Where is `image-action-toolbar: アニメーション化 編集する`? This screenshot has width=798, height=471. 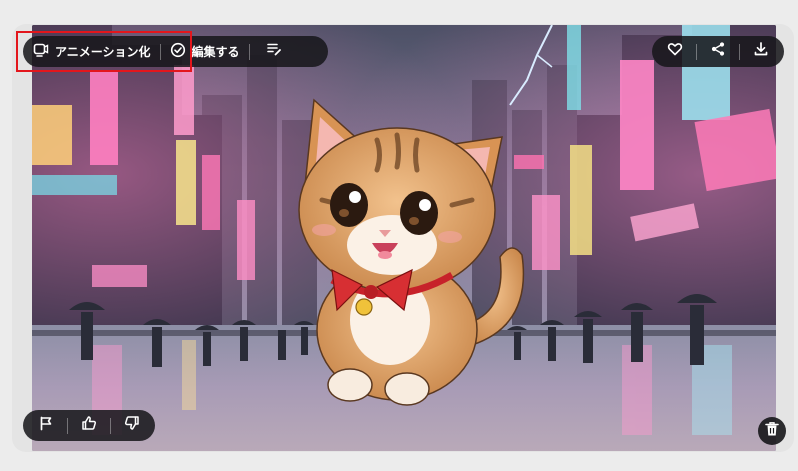 image-action-toolbar: アニメーション化 編集する is located at coordinates (175, 51).